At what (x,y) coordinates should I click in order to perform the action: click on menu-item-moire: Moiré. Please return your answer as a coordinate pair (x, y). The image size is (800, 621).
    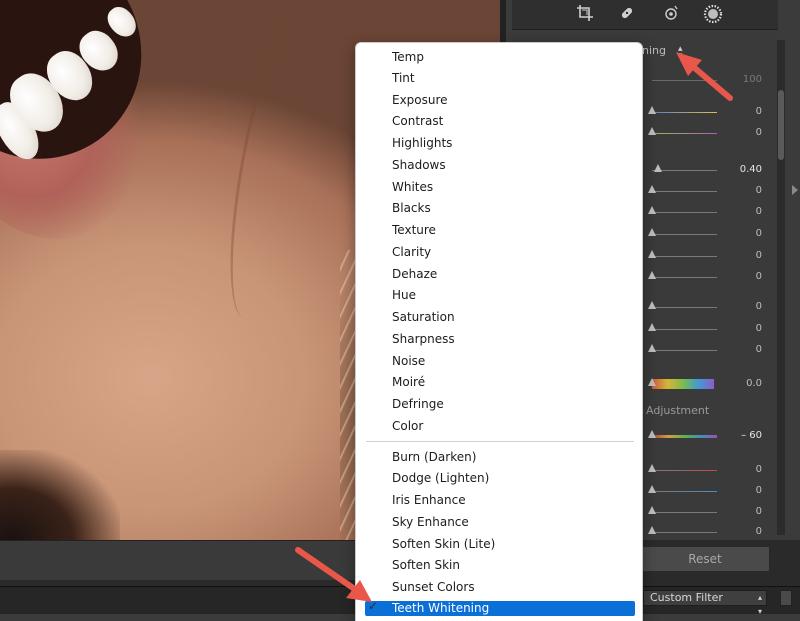
    Looking at the image, I should click on (408, 382).